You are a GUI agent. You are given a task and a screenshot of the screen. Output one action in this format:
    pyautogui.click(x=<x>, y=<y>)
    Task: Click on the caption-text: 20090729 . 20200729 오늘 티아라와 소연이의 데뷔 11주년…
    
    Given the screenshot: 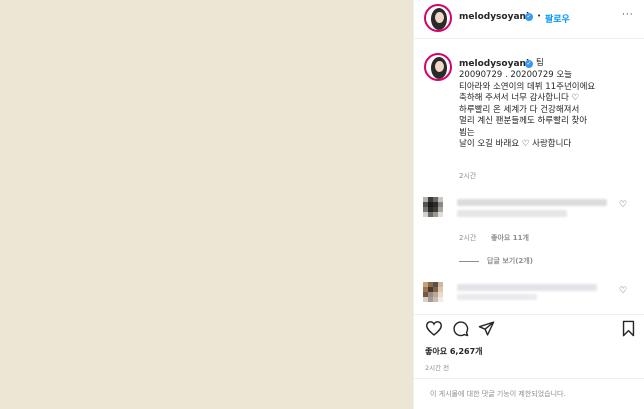 What is the action you would take?
    pyautogui.click(x=551, y=110)
    